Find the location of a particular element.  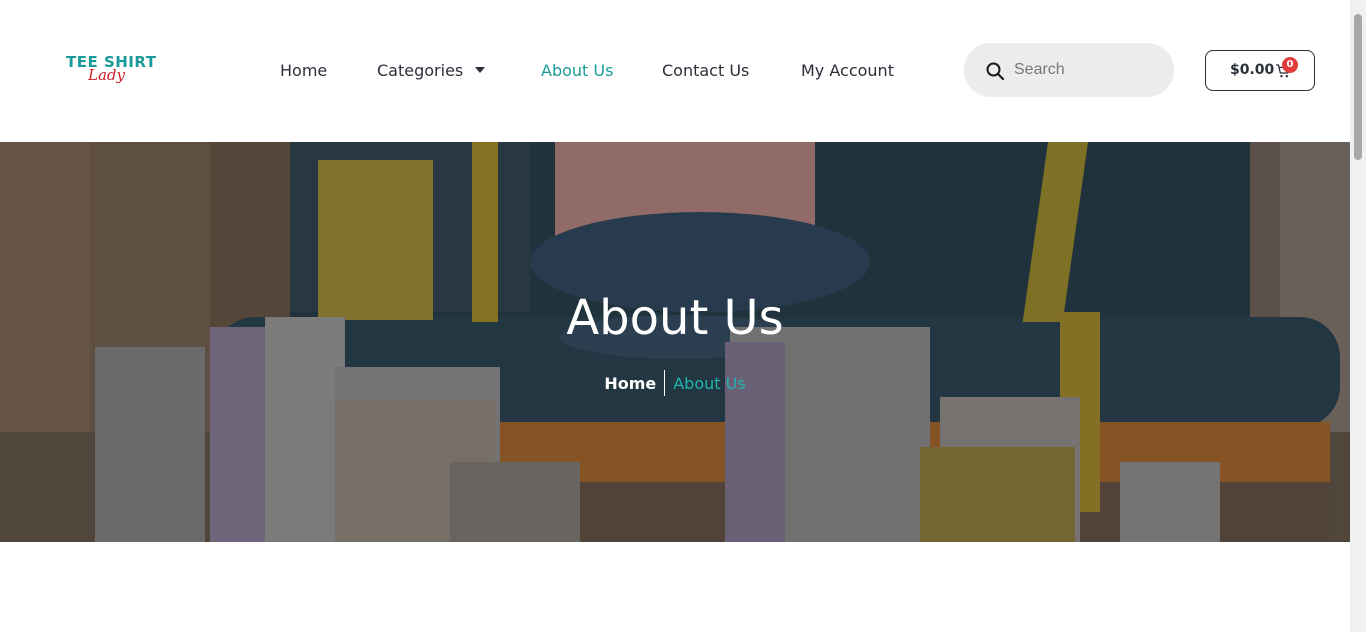

nav-my-account: My Account is located at coordinates (847, 70).